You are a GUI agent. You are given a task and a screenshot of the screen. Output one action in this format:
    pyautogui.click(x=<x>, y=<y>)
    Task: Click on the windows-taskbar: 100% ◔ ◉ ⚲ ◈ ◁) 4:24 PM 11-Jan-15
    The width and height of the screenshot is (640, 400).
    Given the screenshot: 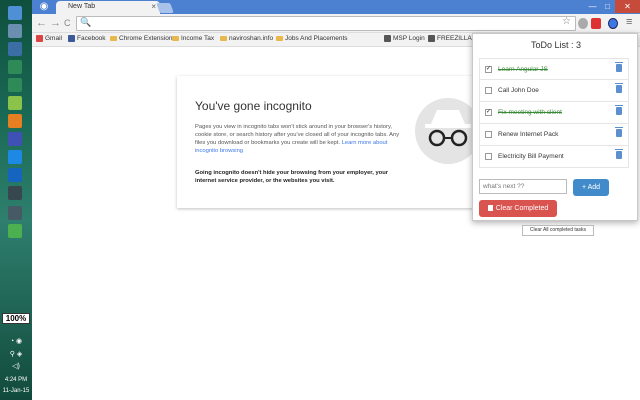 What is the action you would take?
    pyautogui.click(x=16, y=200)
    